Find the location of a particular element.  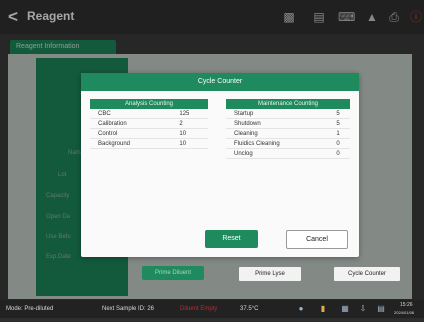

next-sample-id: Next Sample ID: 26 is located at coordinates (128, 309).